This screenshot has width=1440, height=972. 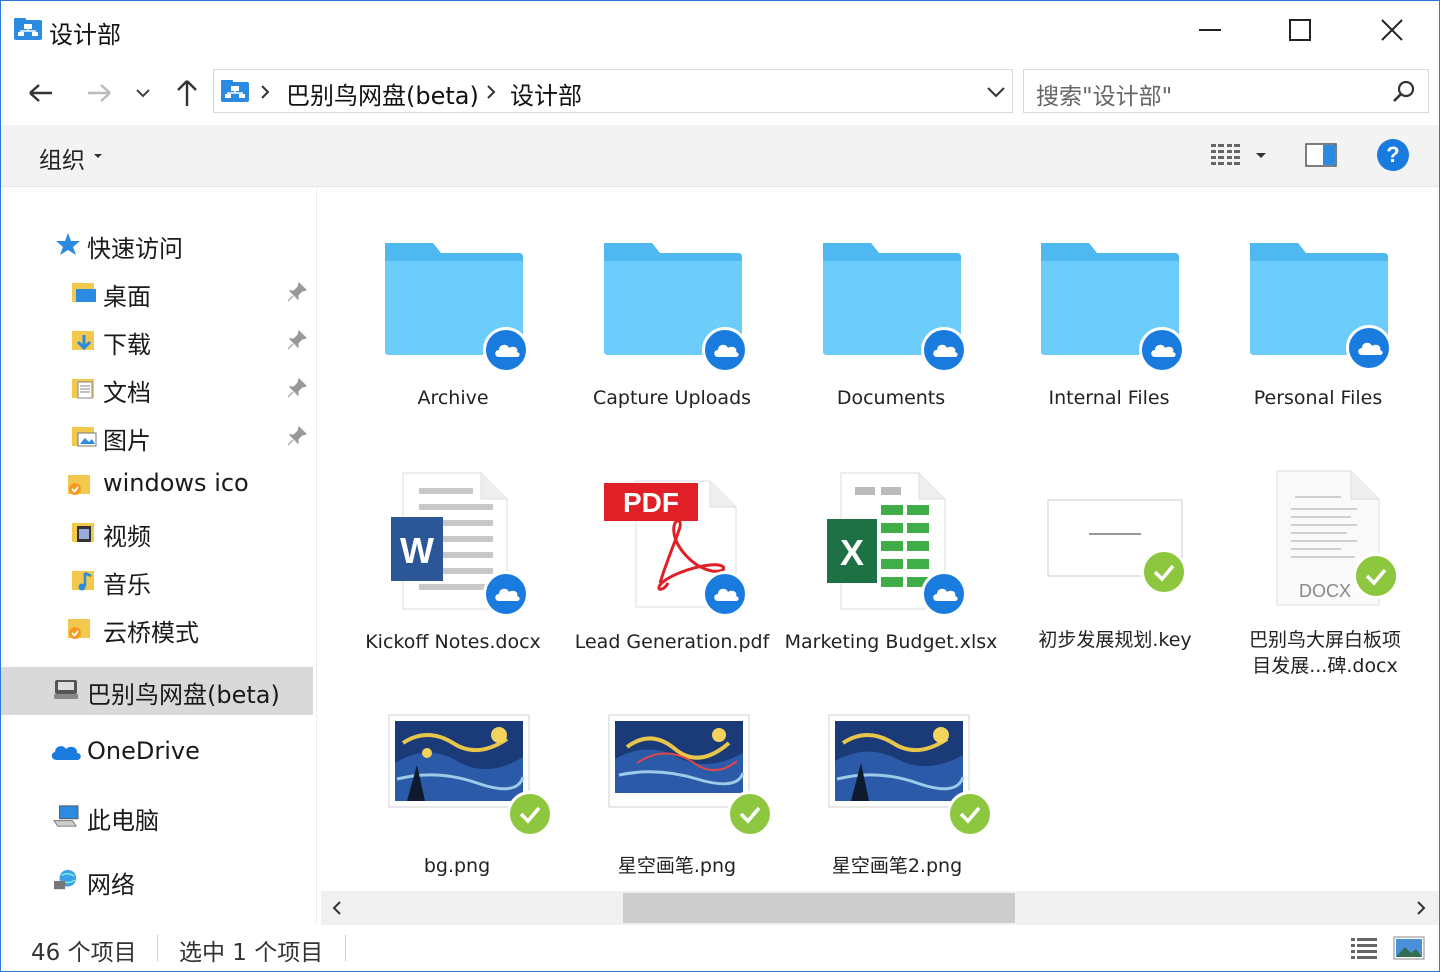 I want to click on sidebar-item-onedrive: OneDrive, so click(x=159, y=752).